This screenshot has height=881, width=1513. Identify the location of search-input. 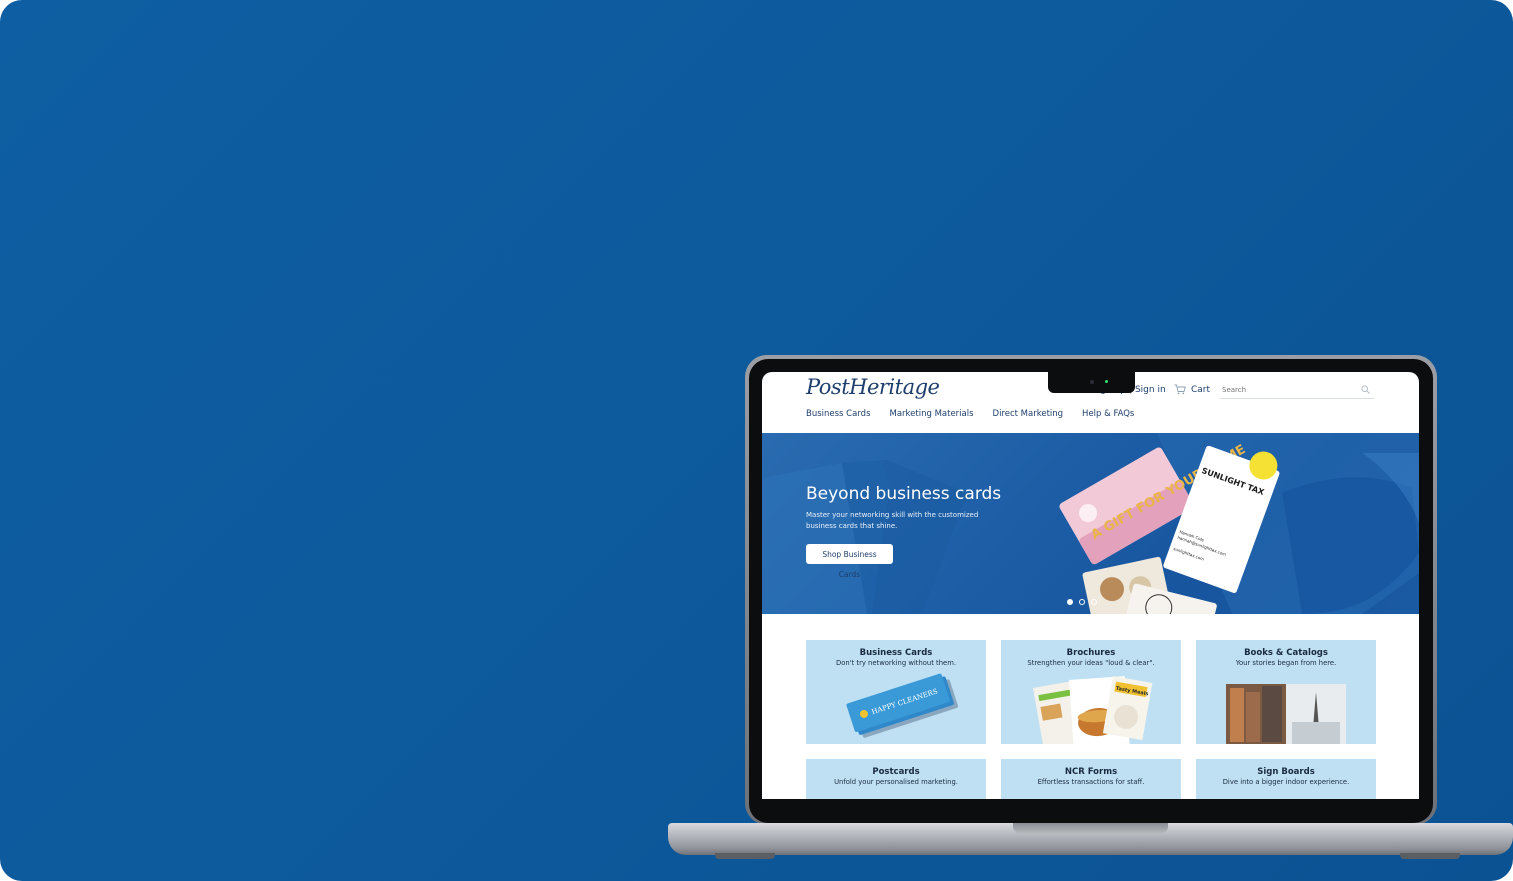
(1287, 390).